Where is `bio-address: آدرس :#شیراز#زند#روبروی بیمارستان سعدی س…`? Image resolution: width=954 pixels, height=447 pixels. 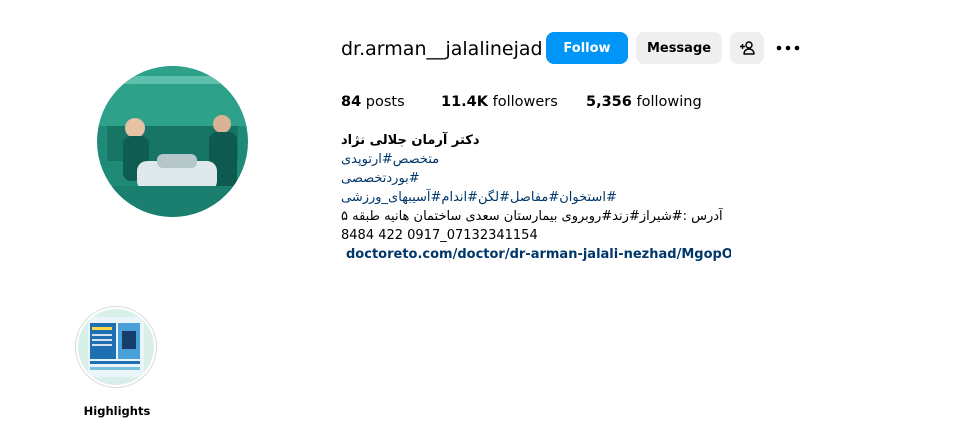
bio-address: آدرس :#شیراز#زند#روبروی بیمارستان سعدی س… is located at coordinates (532, 216).